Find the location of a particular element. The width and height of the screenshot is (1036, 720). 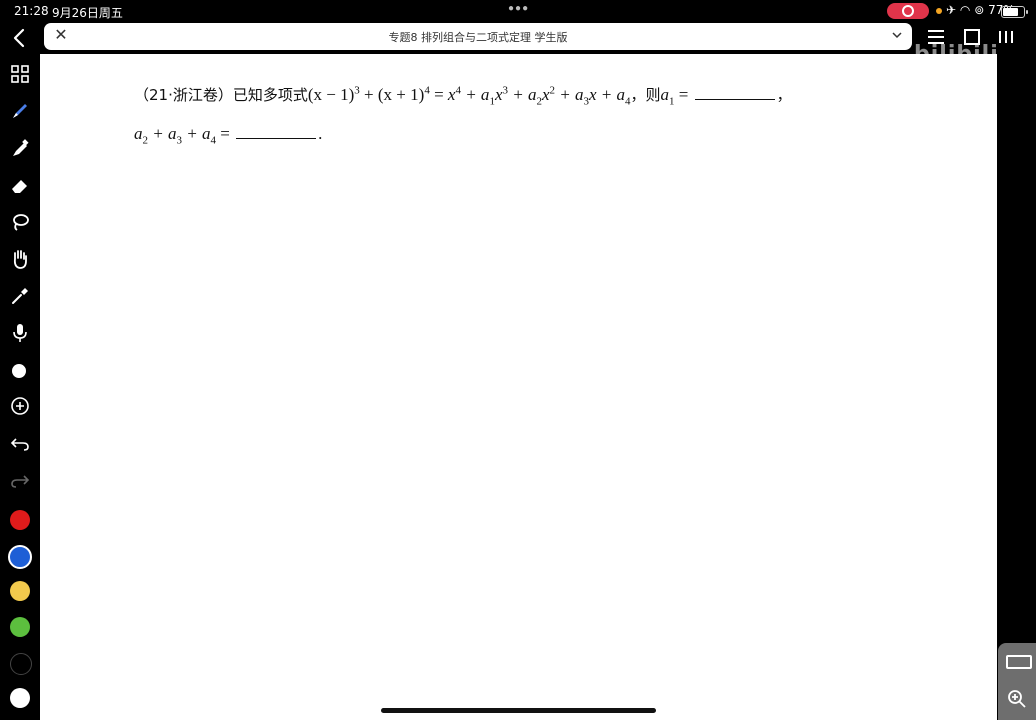

lasso-icon is located at coordinates (20, 222).